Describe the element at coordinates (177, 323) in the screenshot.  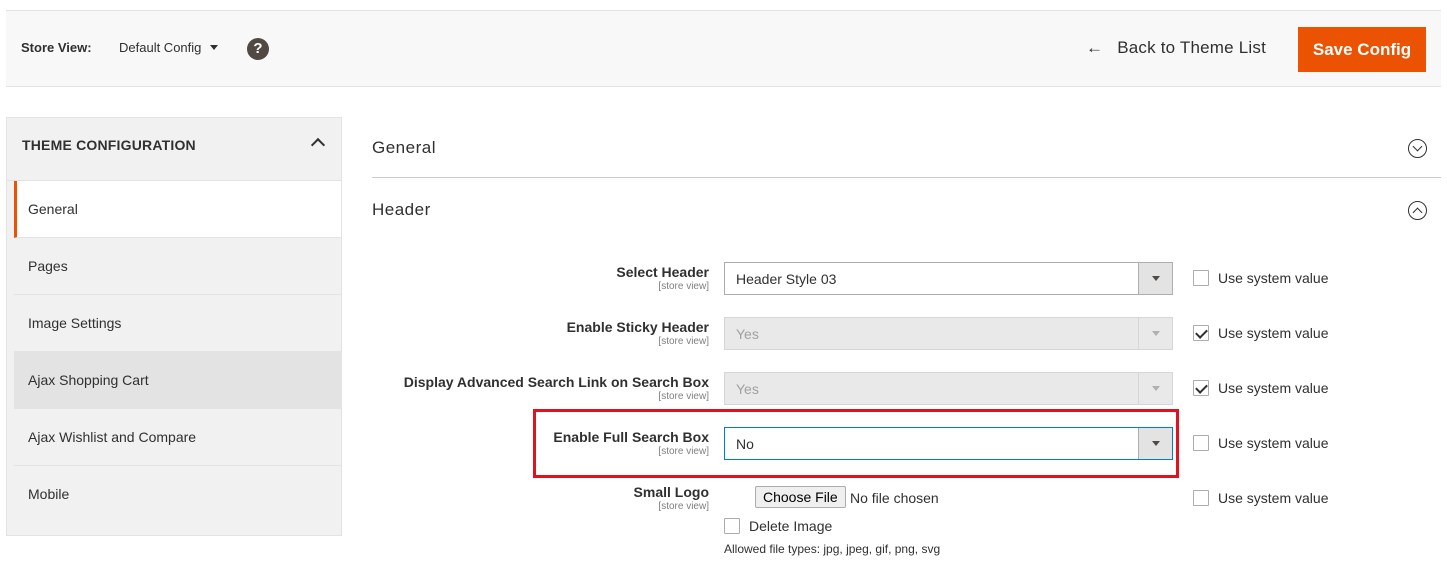
I see `sidebar-item-image-settings: Image Settings` at that location.